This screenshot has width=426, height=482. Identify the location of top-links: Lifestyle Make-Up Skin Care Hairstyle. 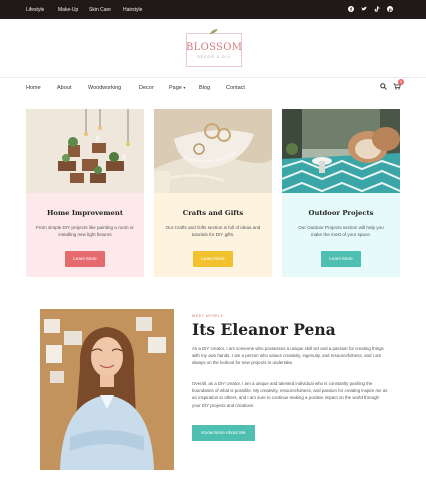
(90, 9).